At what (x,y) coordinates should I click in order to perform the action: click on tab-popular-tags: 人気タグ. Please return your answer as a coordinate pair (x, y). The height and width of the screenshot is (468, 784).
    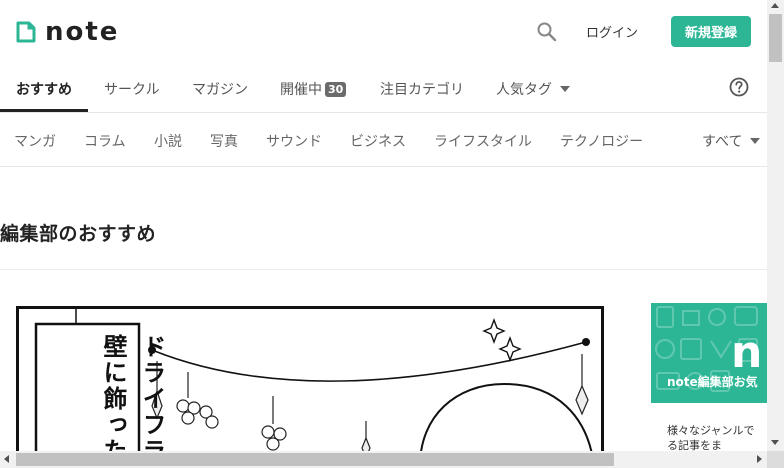
    Looking at the image, I should click on (533, 89).